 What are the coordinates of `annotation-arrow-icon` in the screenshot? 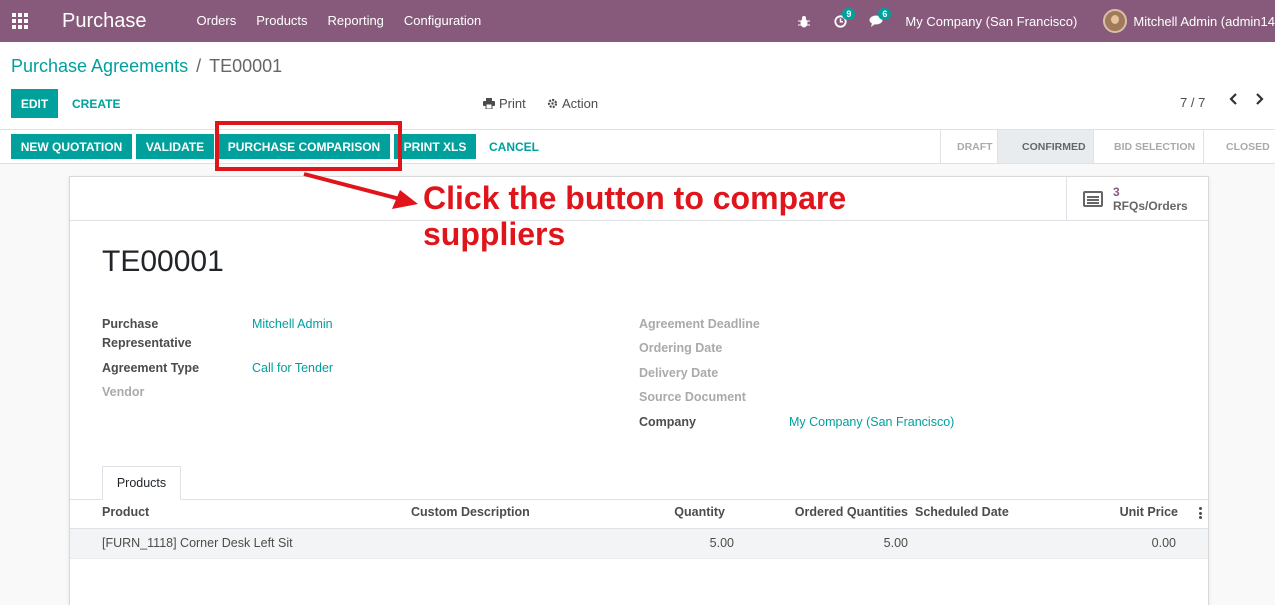 It's located at (360, 190).